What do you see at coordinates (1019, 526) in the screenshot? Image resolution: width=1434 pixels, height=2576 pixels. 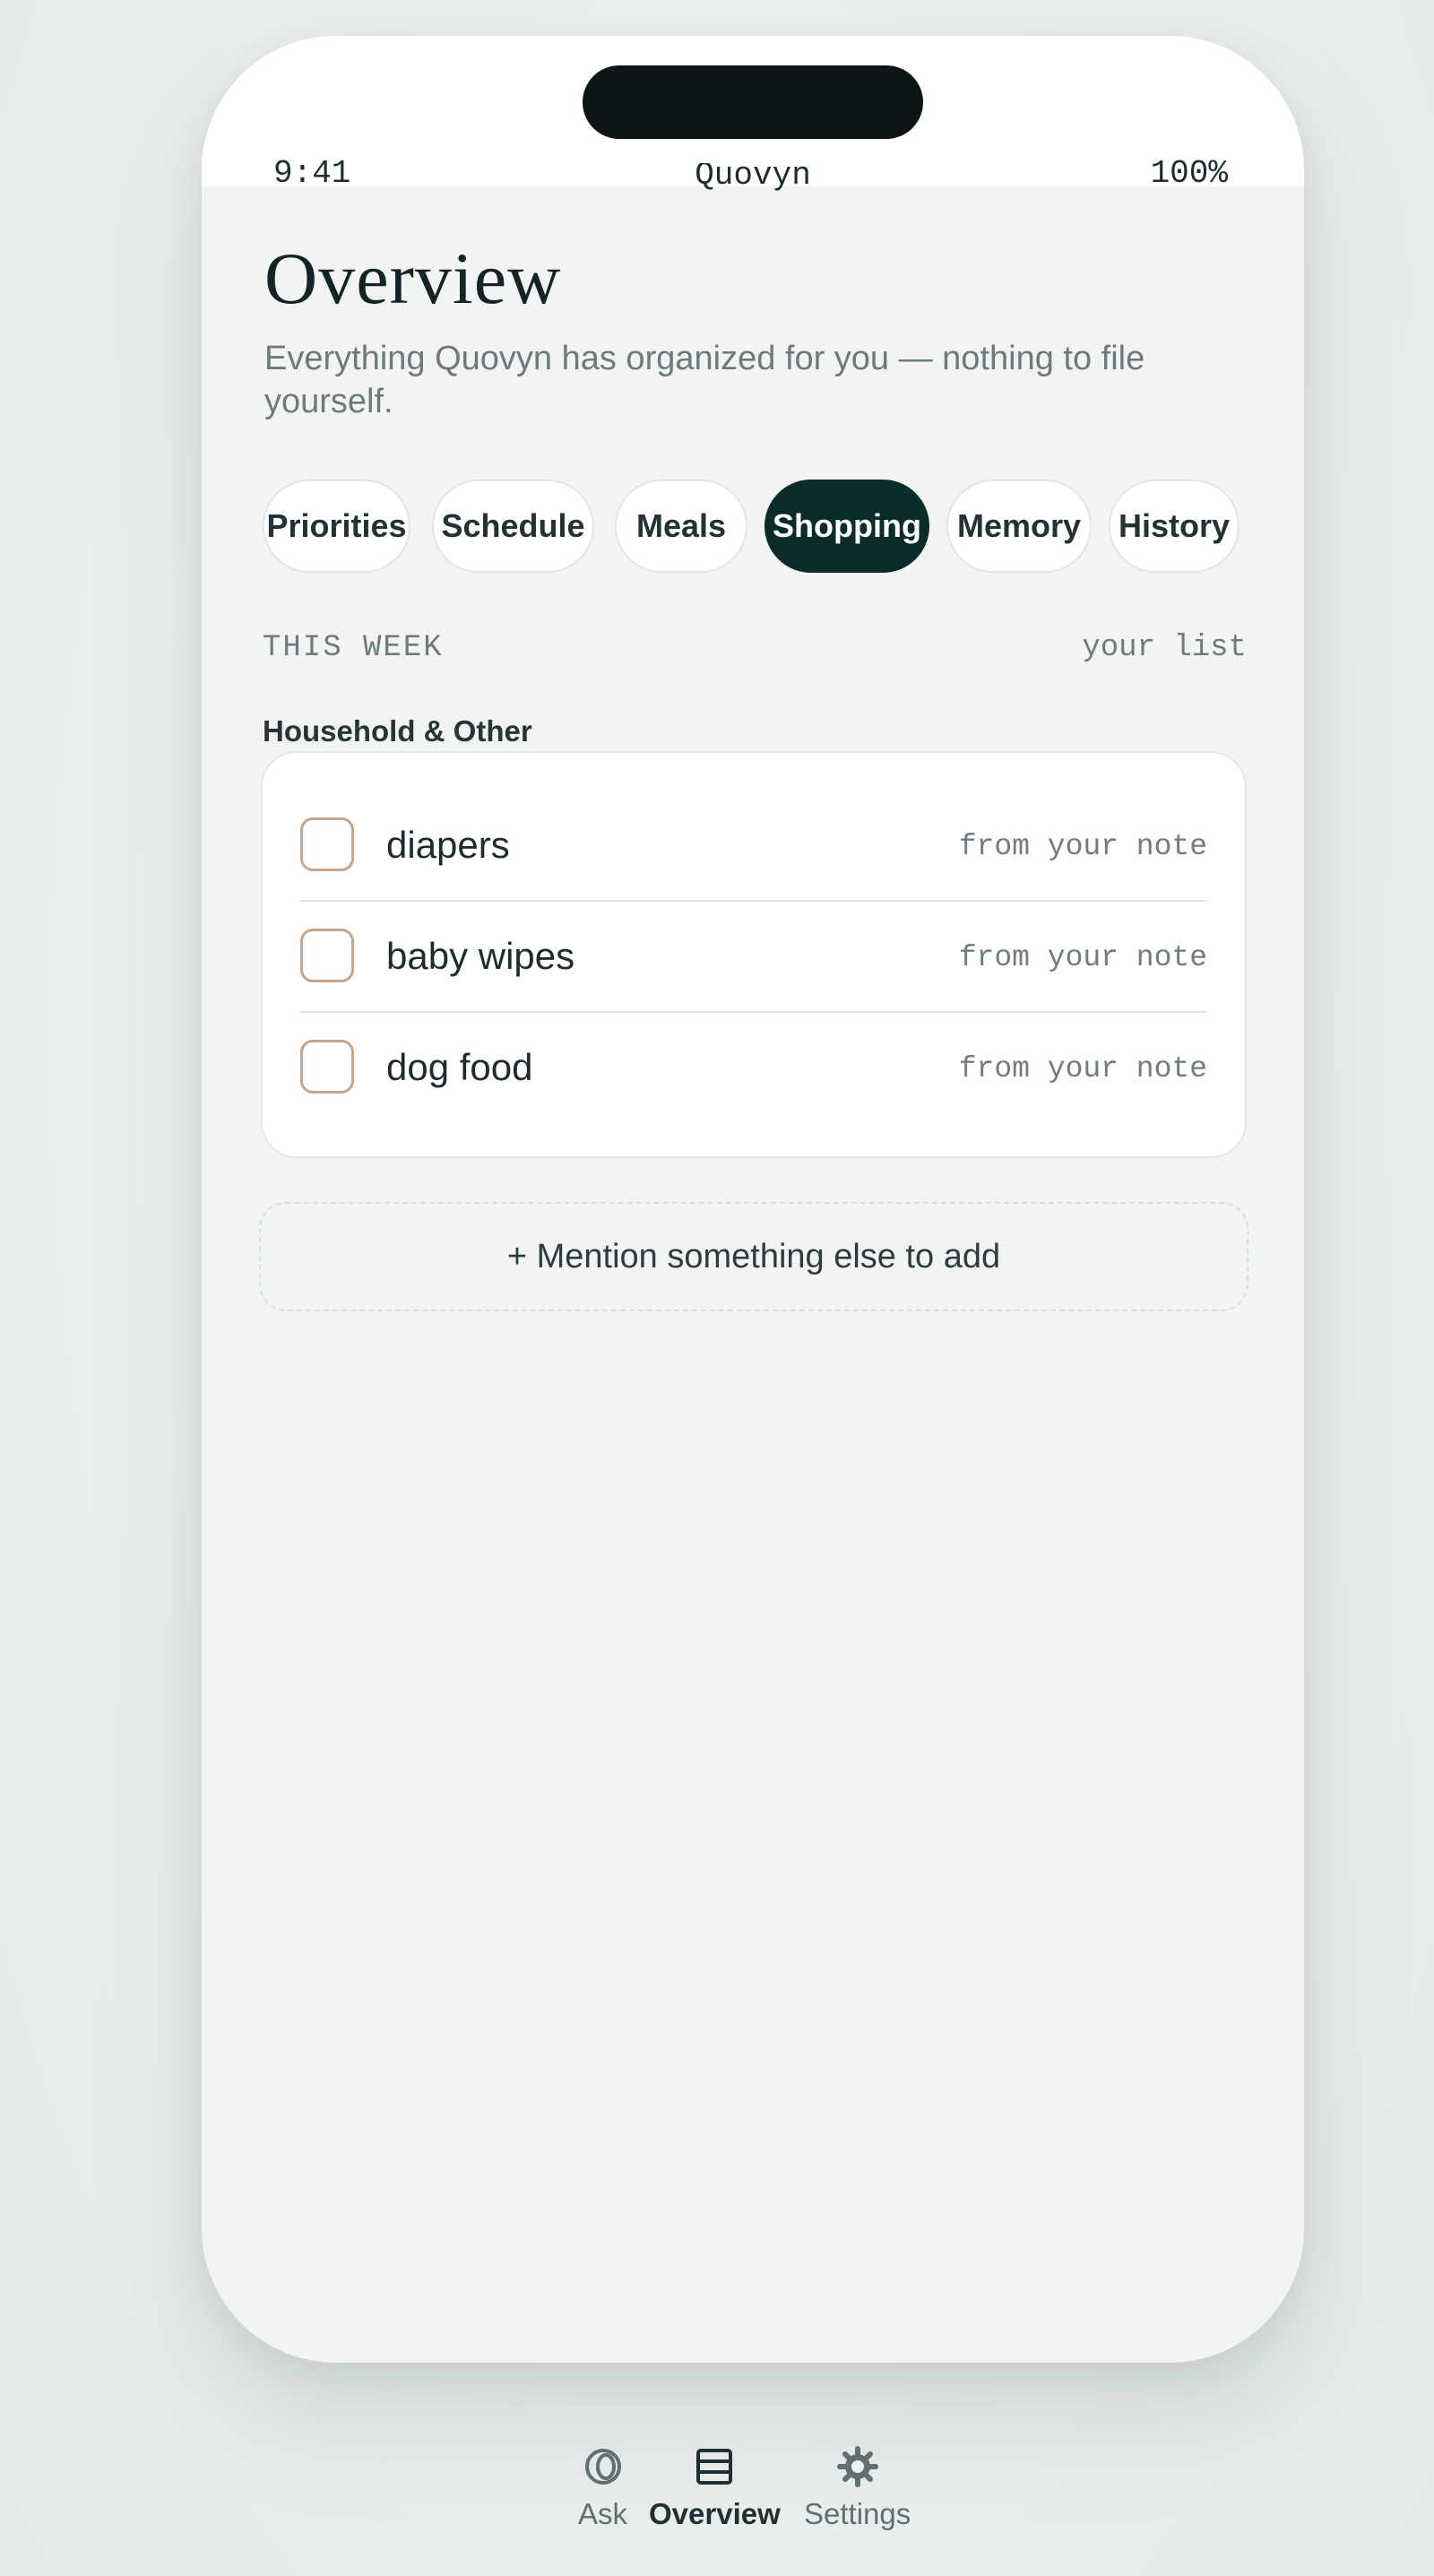 I see `tab-memory: Memory` at bounding box center [1019, 526].